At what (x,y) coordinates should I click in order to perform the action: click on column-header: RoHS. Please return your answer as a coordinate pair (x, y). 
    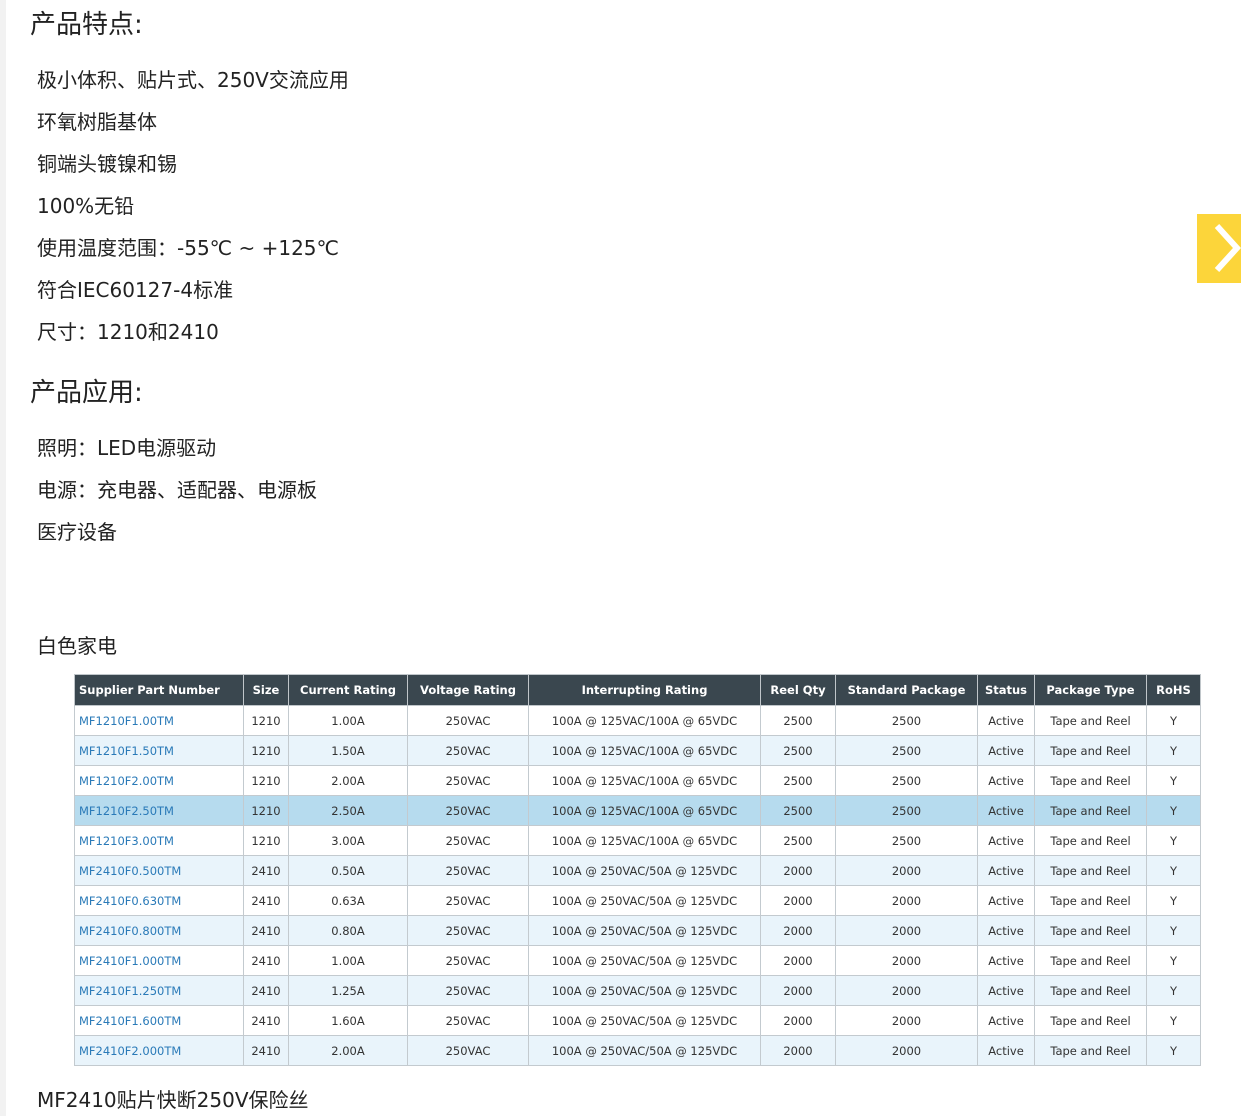
    Looking at the image, I should click on (1173, 690).